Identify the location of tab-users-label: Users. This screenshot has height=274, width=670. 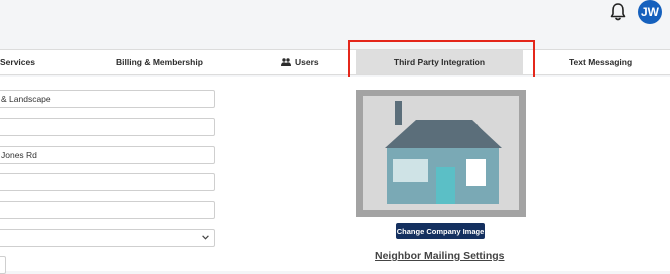
(307, 62).